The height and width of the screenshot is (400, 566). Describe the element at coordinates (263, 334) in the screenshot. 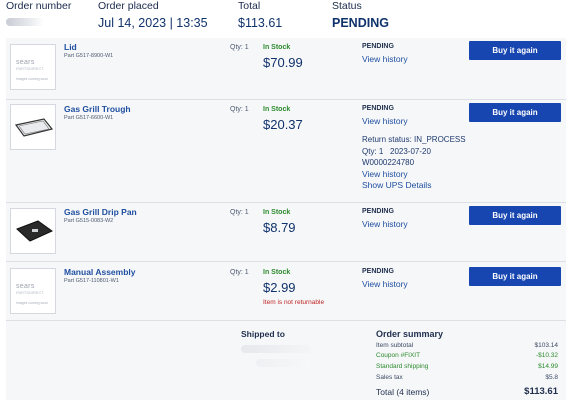

I see `shipped-to-label: Shipped to` at that location.